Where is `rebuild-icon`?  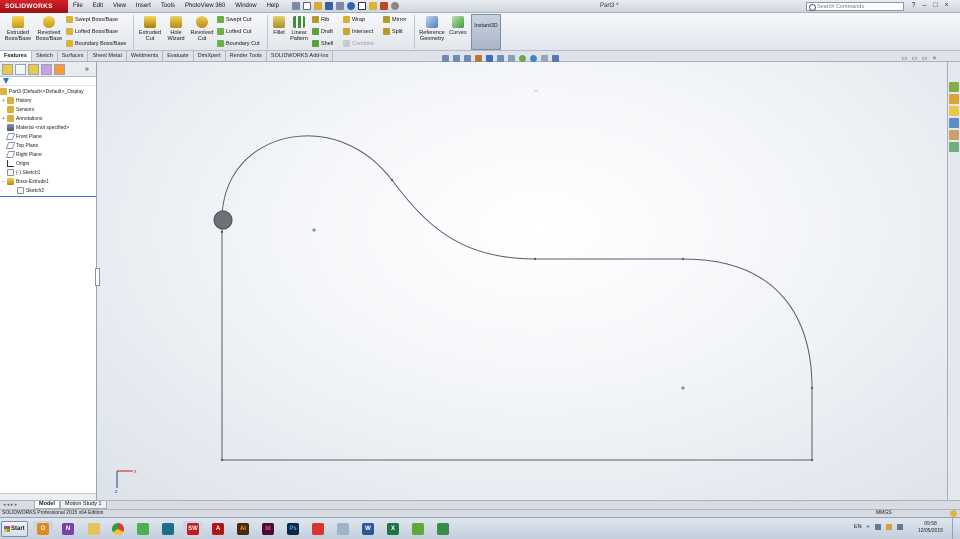 rebuild-icon is located at coordinates (372, 6).